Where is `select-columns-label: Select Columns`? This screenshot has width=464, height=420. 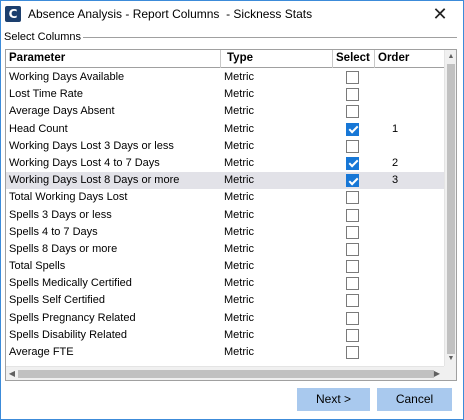
select-columns-label: Select Columns is located at coordinates (44, 37).